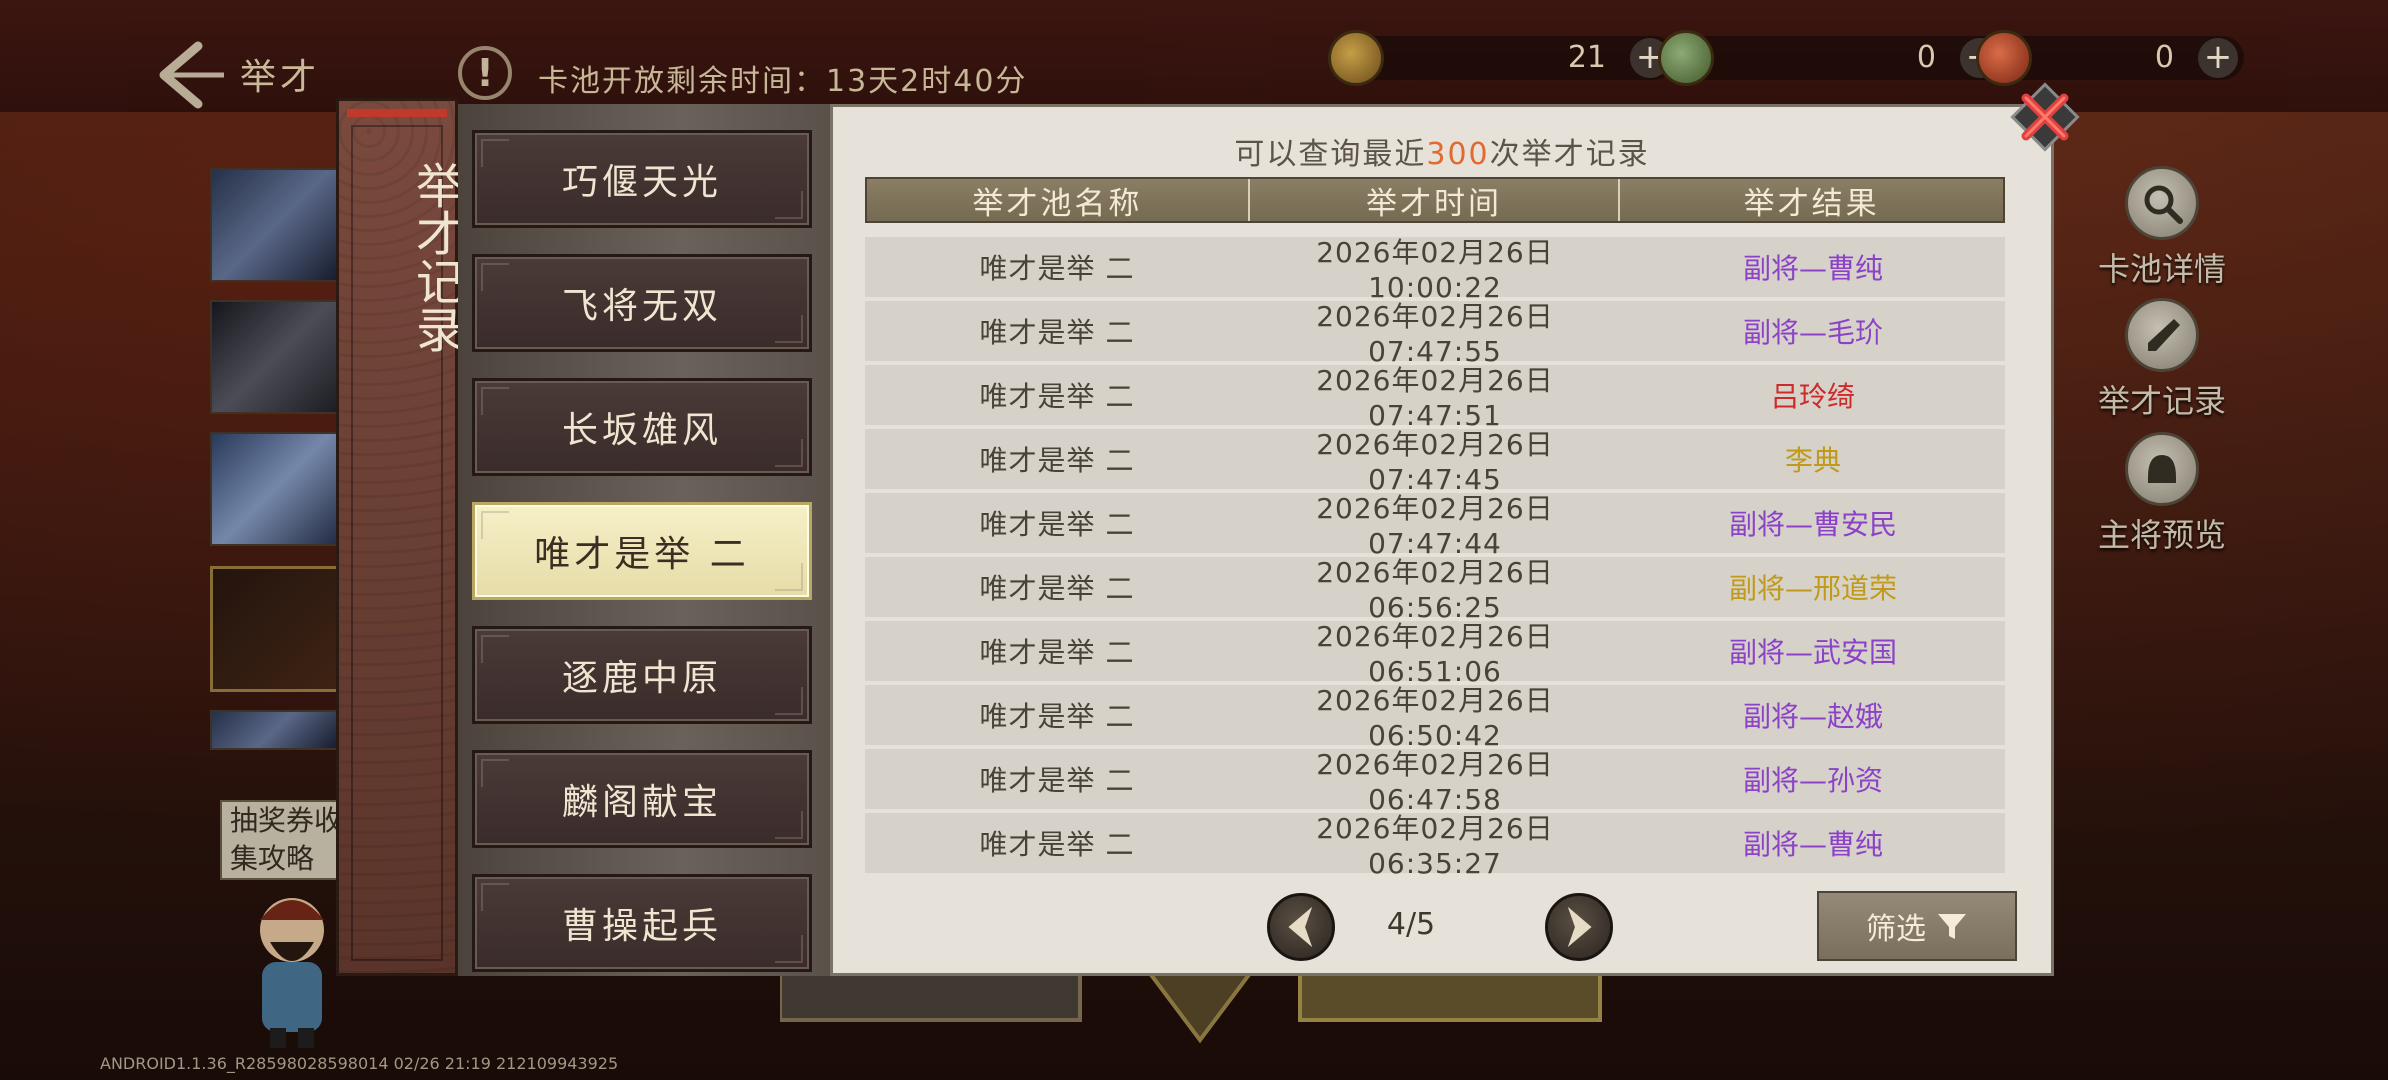 The image size is (2388, 1080). What do you see at coordinates (2218, 58) in the screenshot?
I see `add-seal-button: +` at bounding box center [2218, 58].